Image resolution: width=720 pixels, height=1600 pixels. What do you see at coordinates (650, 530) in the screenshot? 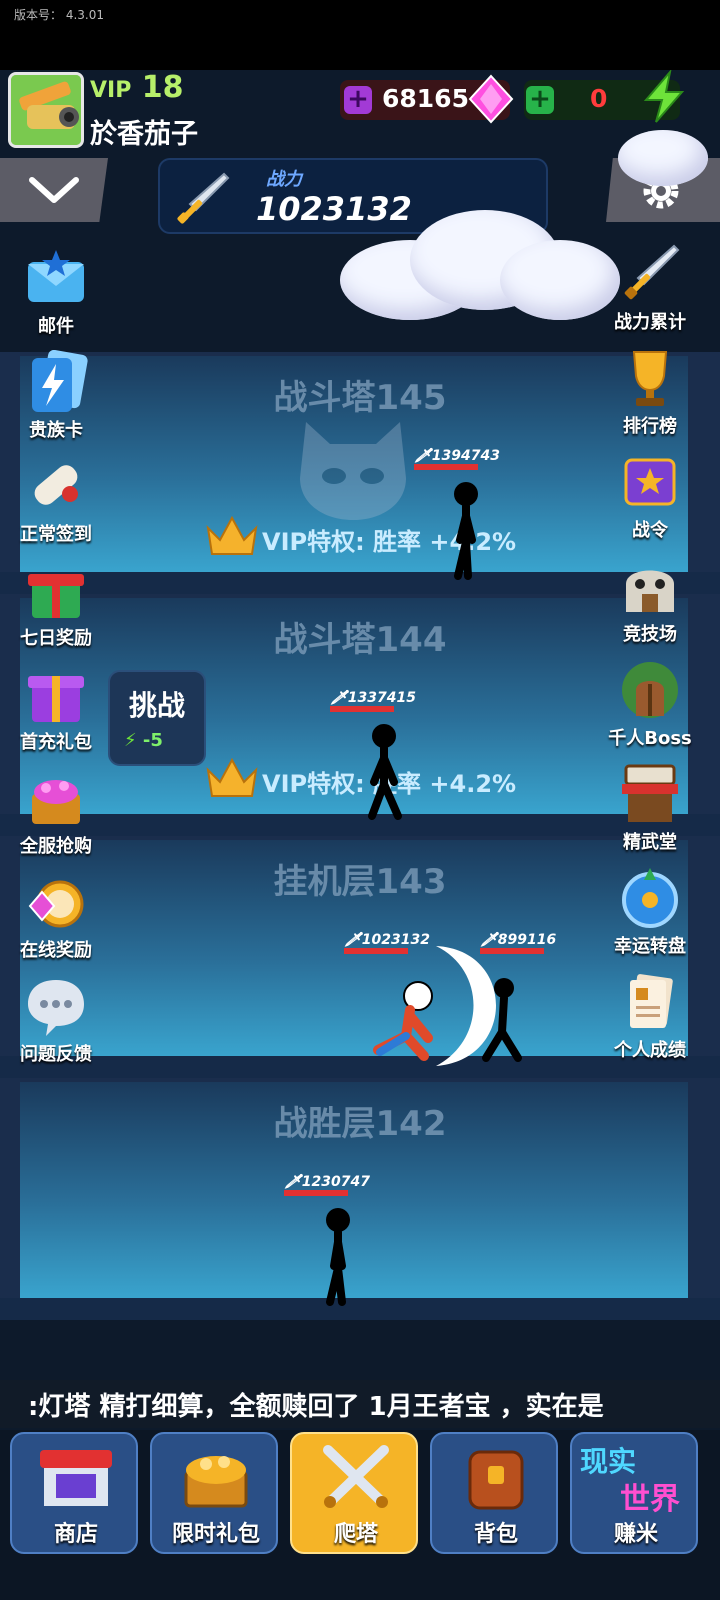
I see `sidebar-item-label: 战令` at bounding box center [650, 530].